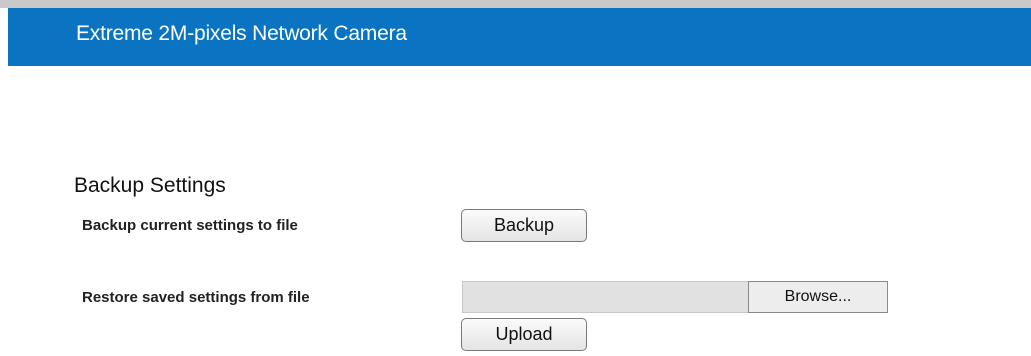 This screenshot has width=1031, height=356. I want to click on top-border, so click(515, 4).